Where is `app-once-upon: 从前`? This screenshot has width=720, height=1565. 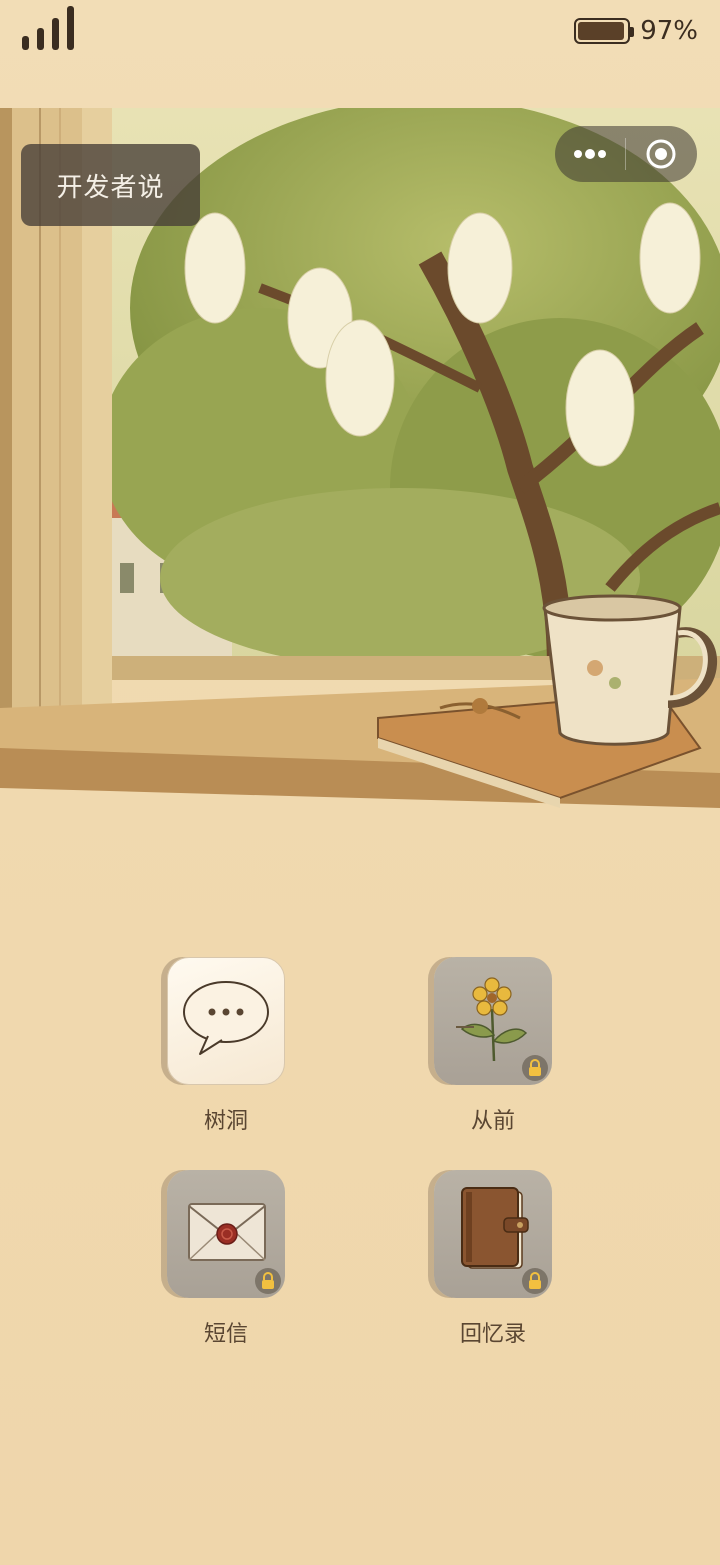
app-once-upon: 从前 is located at coordinates (493, 1046).